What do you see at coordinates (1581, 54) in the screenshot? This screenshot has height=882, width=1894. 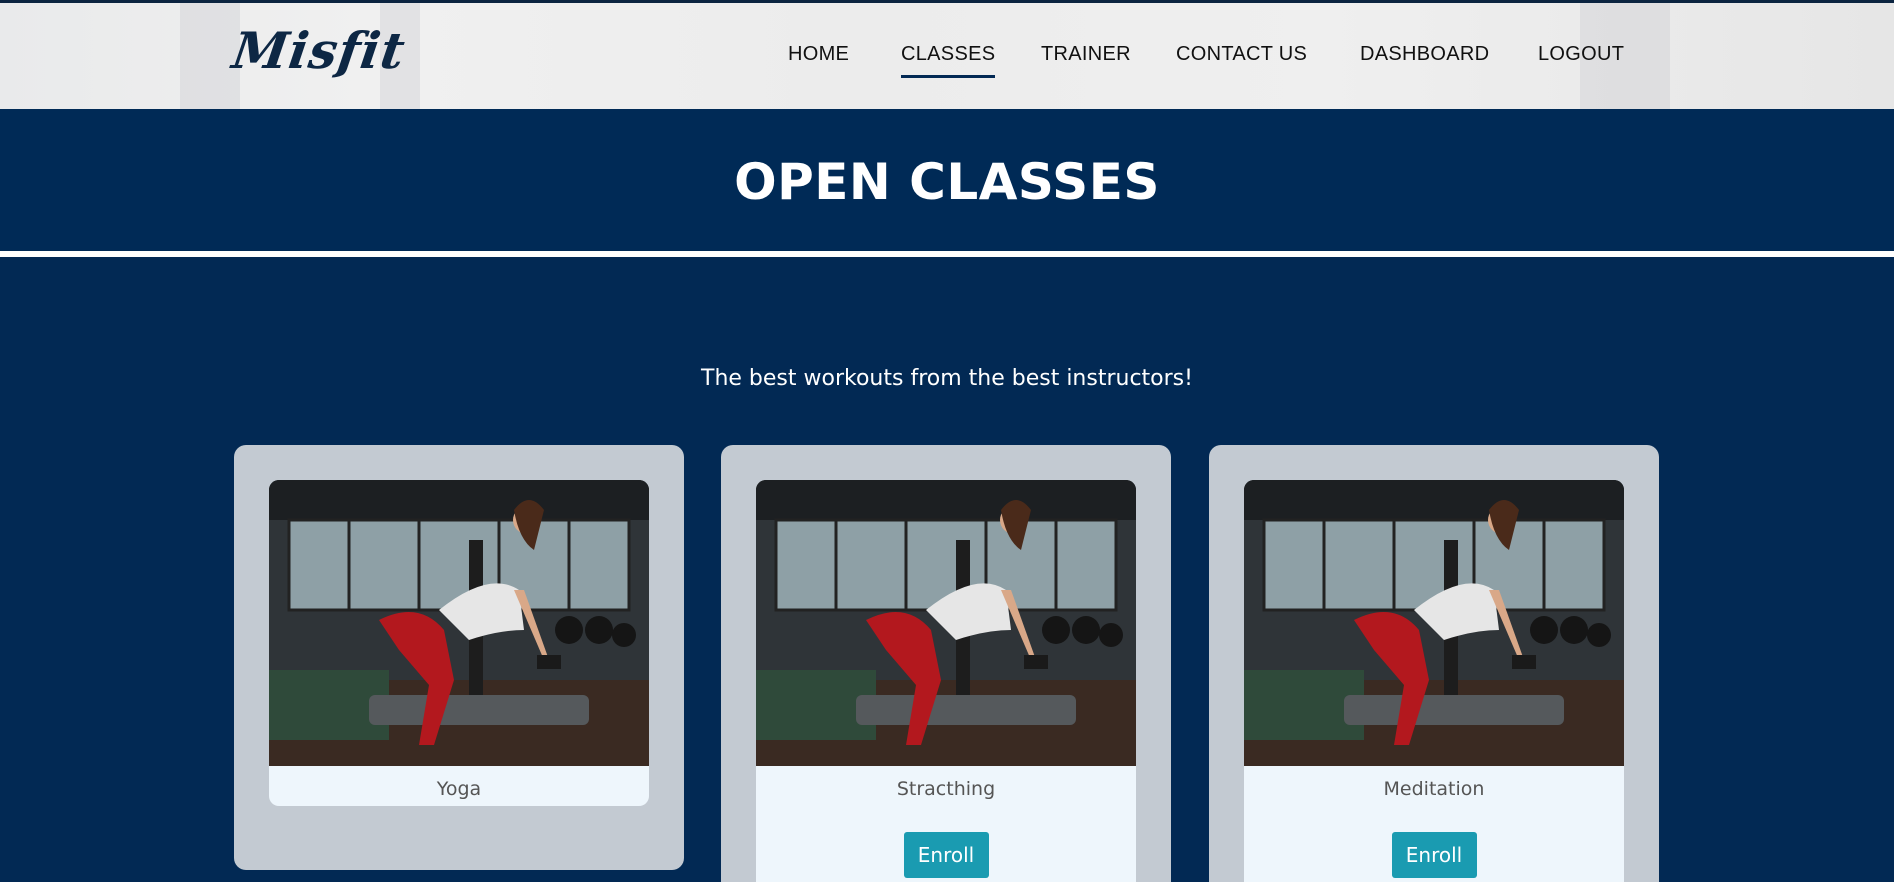 I see `nav-logout: LOGOUT` at bounding box center [1581, 54].